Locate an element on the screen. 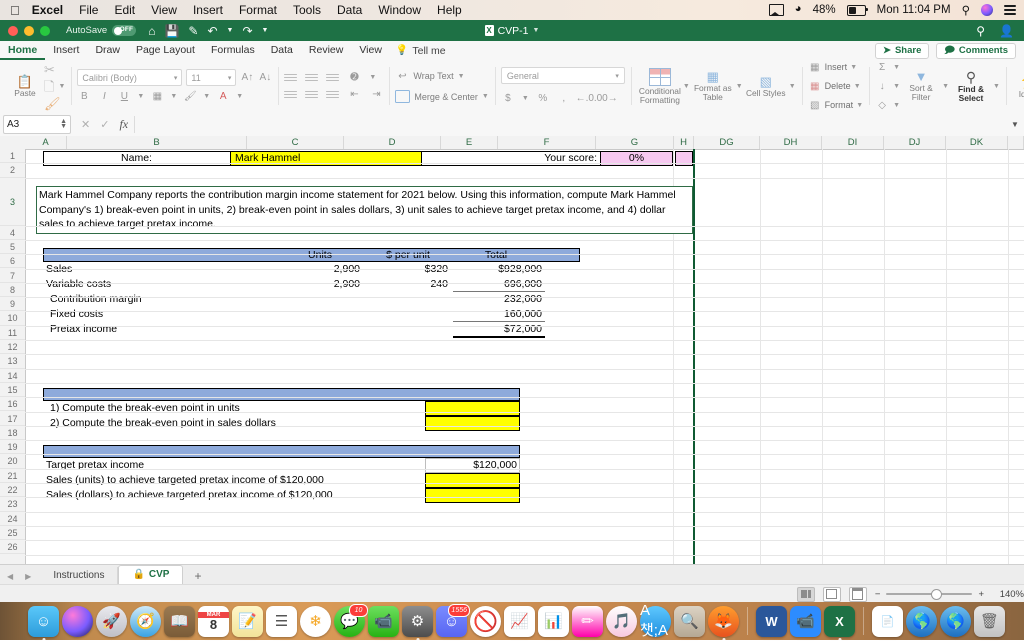 The image size is (1024, 641). menu-file: File is located at coordinates (88, 10).